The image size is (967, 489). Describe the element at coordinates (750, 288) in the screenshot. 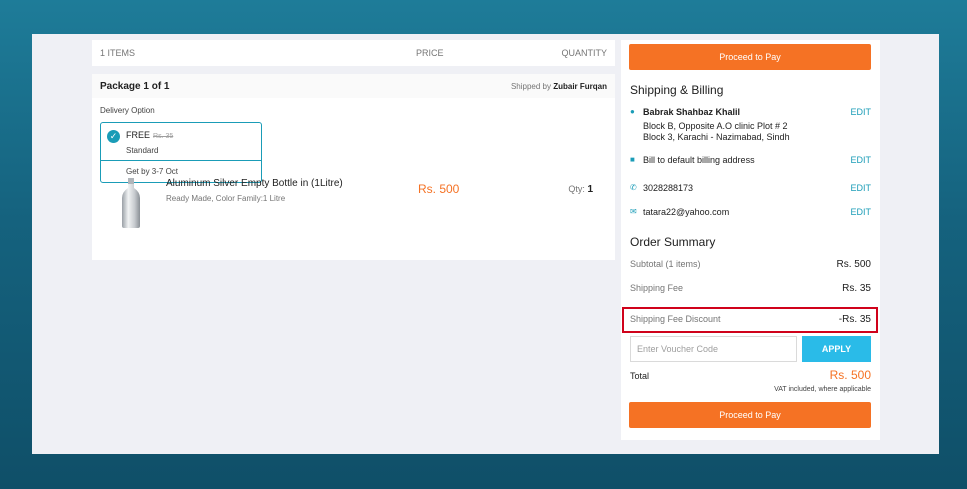

I see `shipping-fee-row: Shipping Fee Rs. 35` at that location.